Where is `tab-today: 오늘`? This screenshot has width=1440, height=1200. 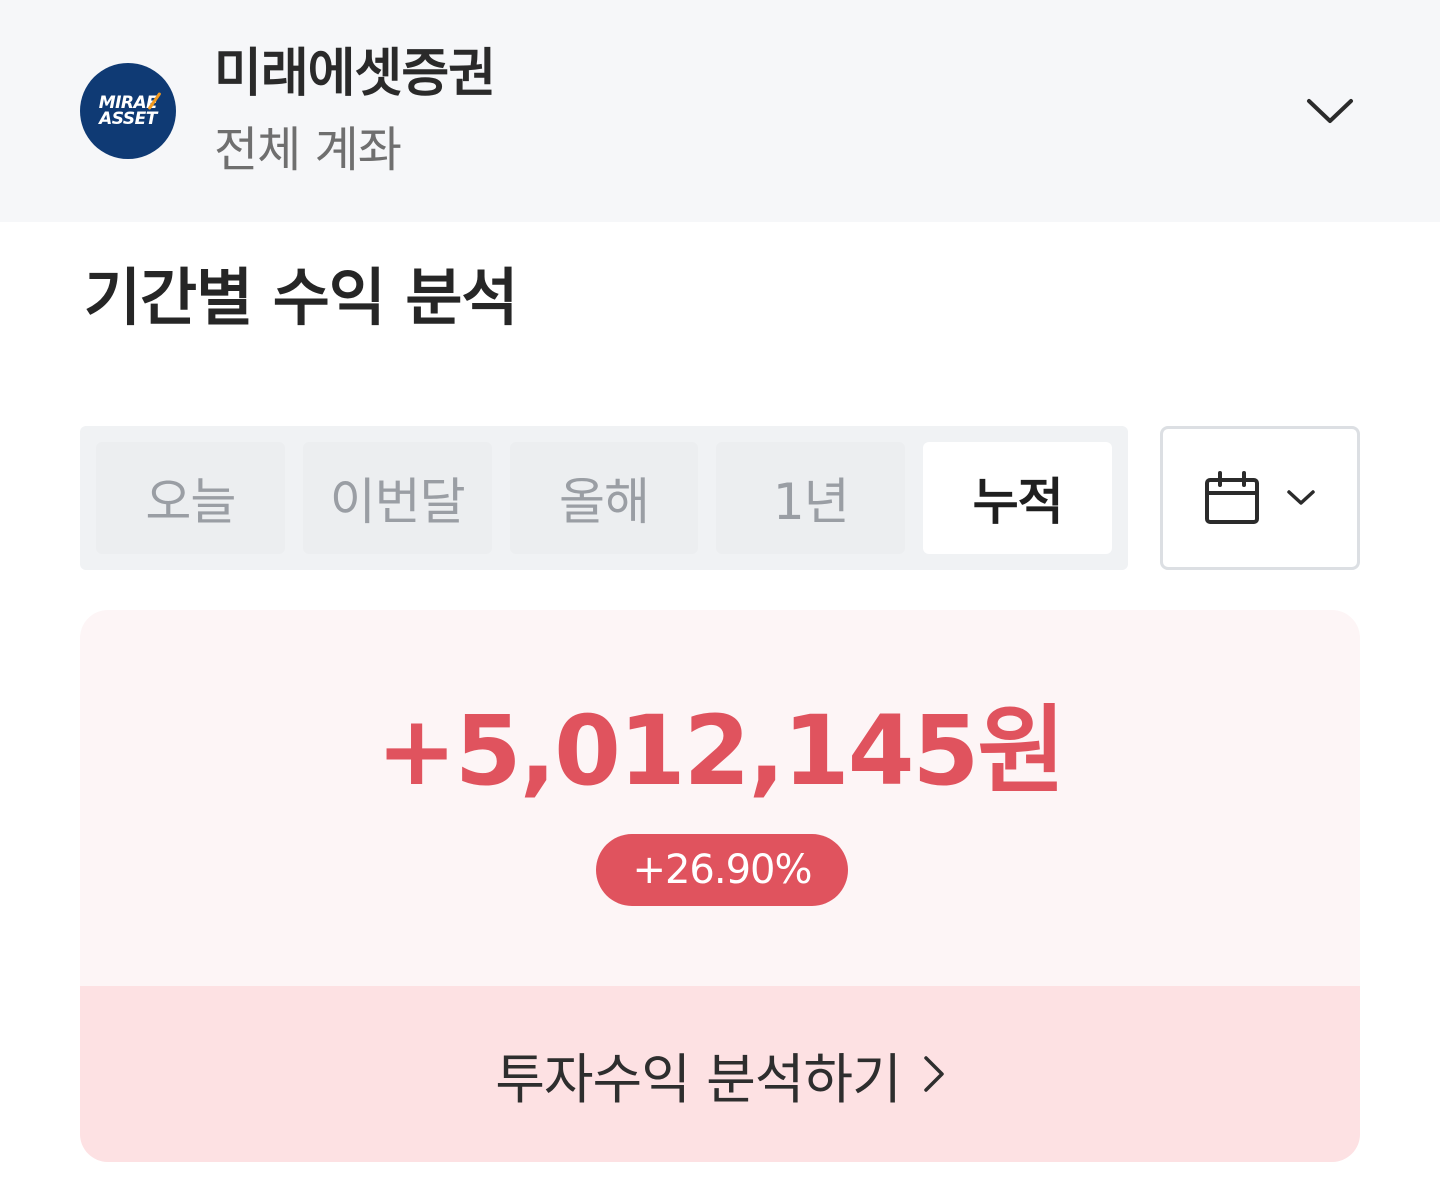
tab-today: 오늘 is located at coordinates (190, 498).